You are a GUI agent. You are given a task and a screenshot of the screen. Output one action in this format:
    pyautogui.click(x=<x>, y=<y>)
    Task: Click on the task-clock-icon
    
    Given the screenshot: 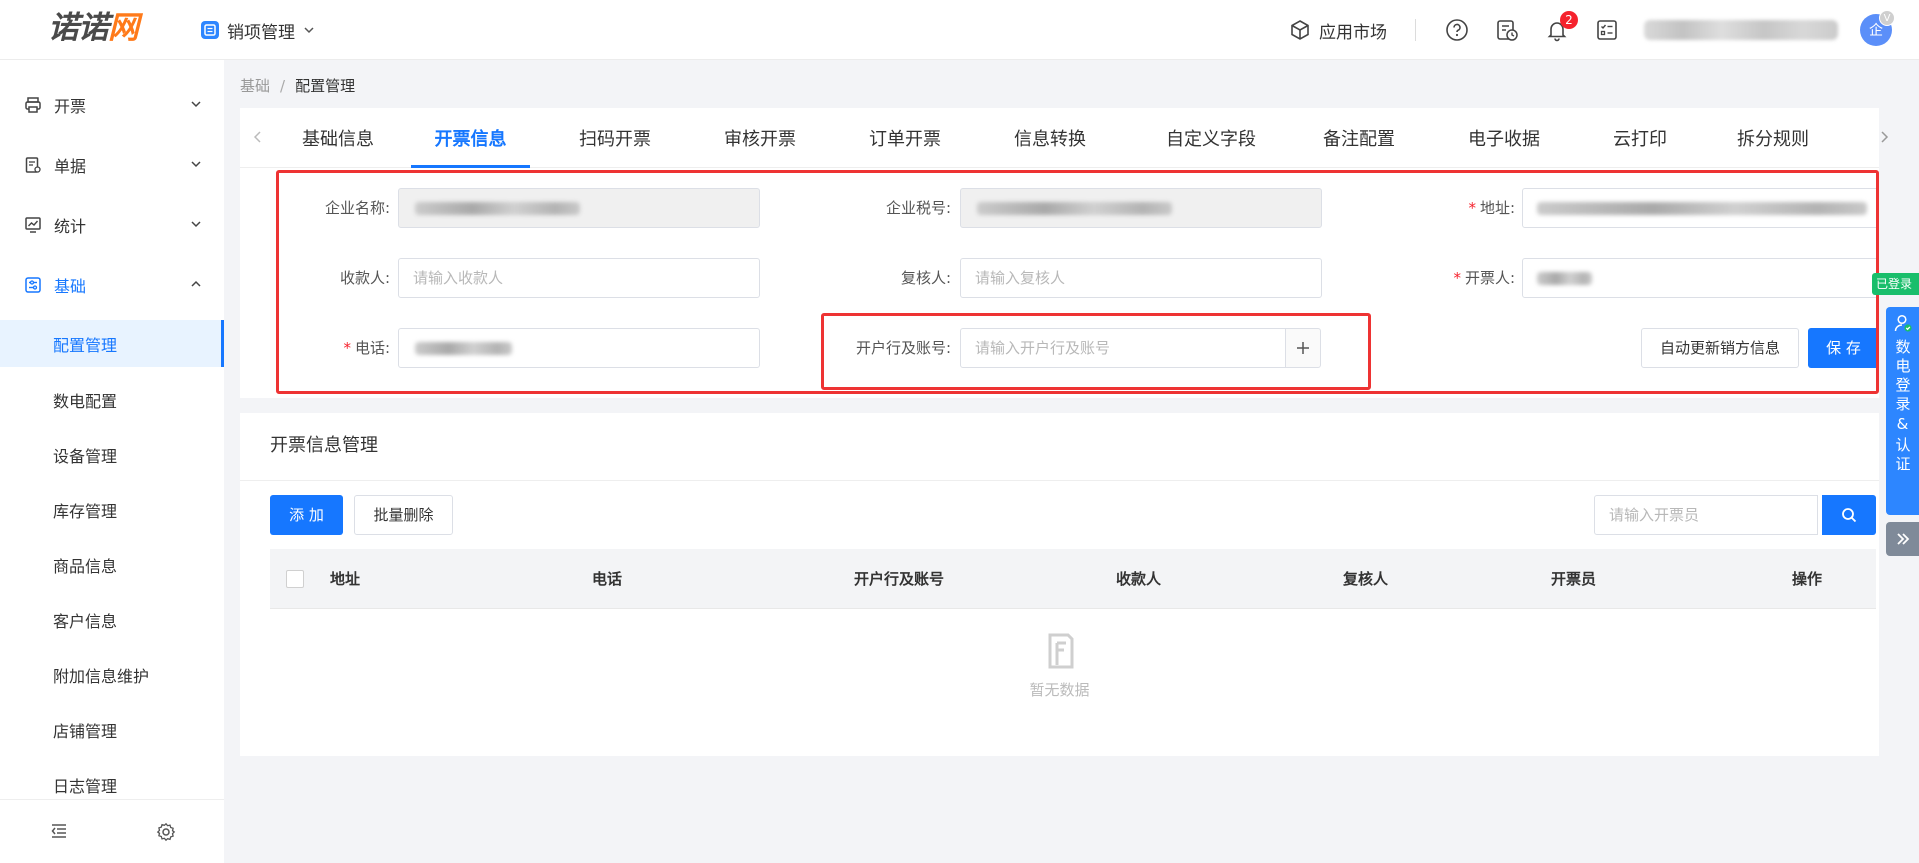 What is the action you would take?
    pyautogui.click(x=1507, y=30)
    